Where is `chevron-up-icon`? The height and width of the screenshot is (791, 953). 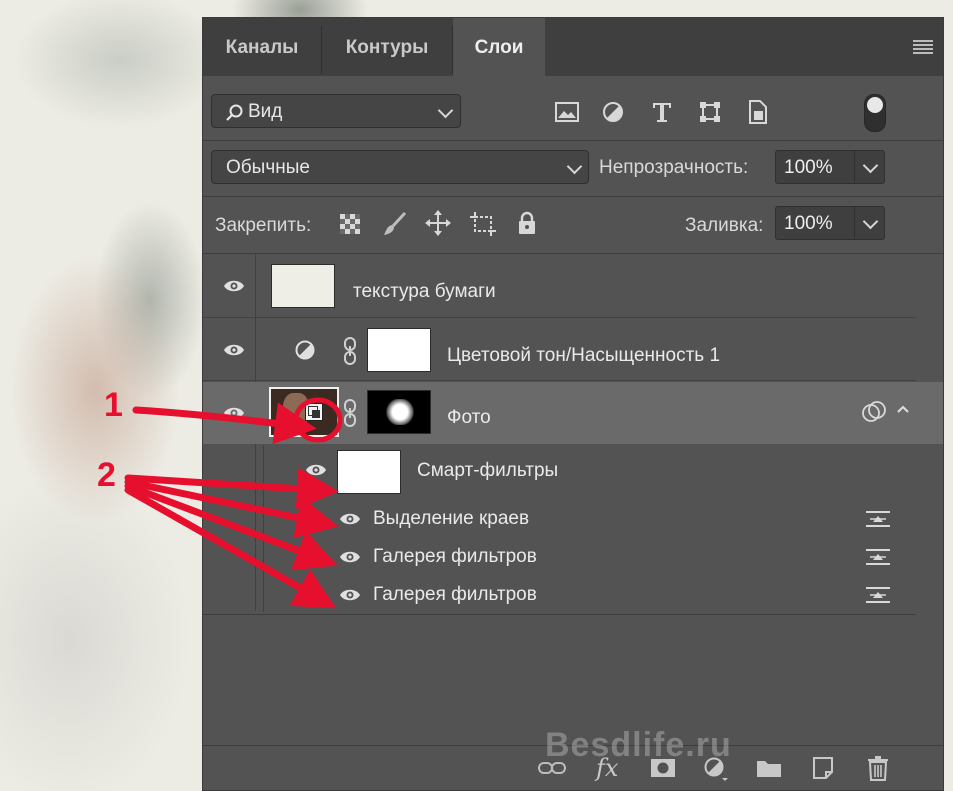 chevron-up-icon is located at coordinates (903, 409).